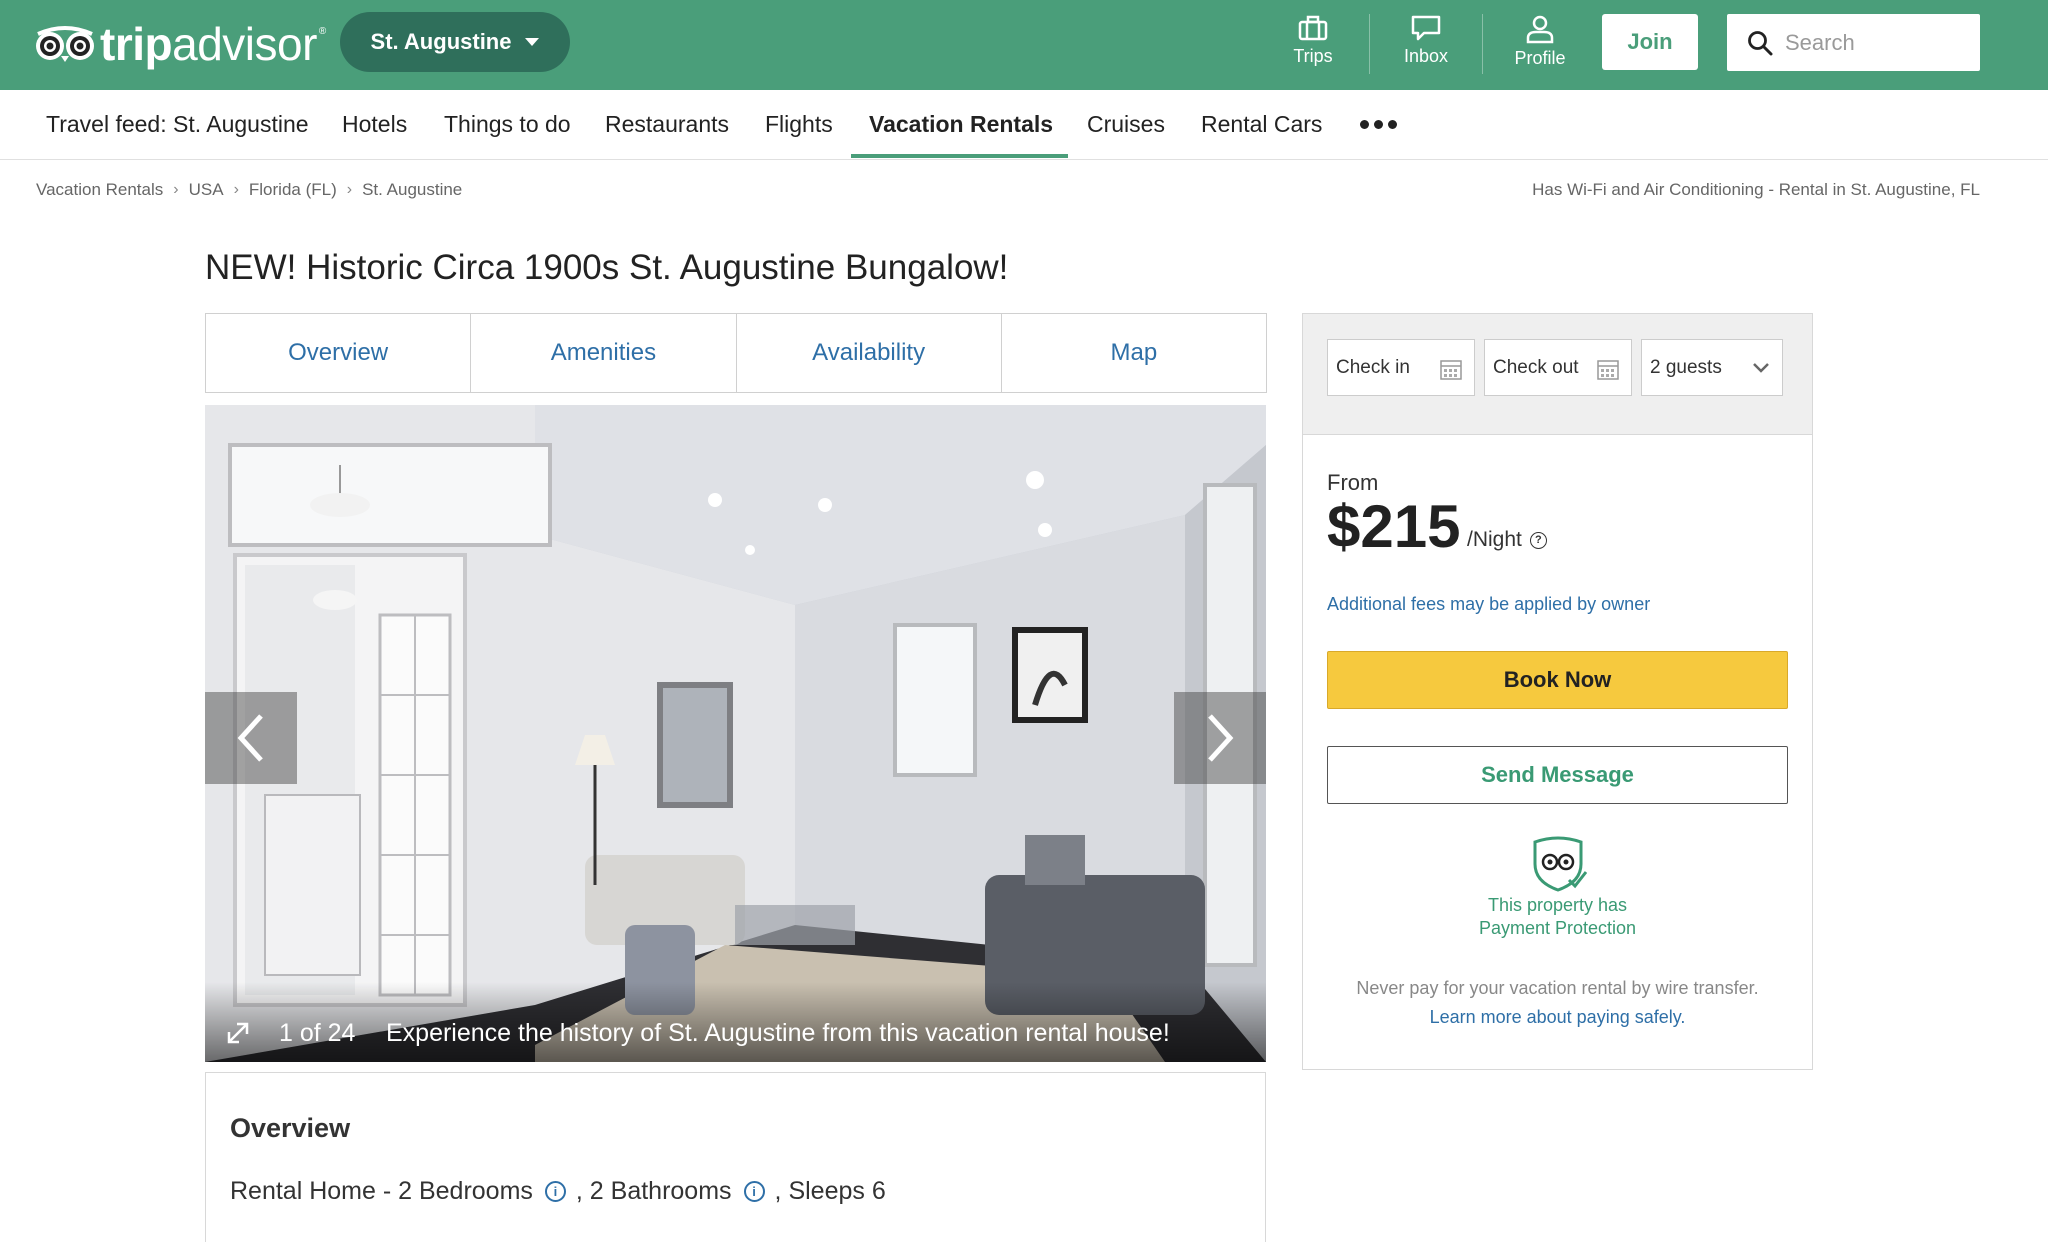 This screenshot has width=2048, height=1242. I want to click on location-selector: St. Augustine, so click(455, 42).